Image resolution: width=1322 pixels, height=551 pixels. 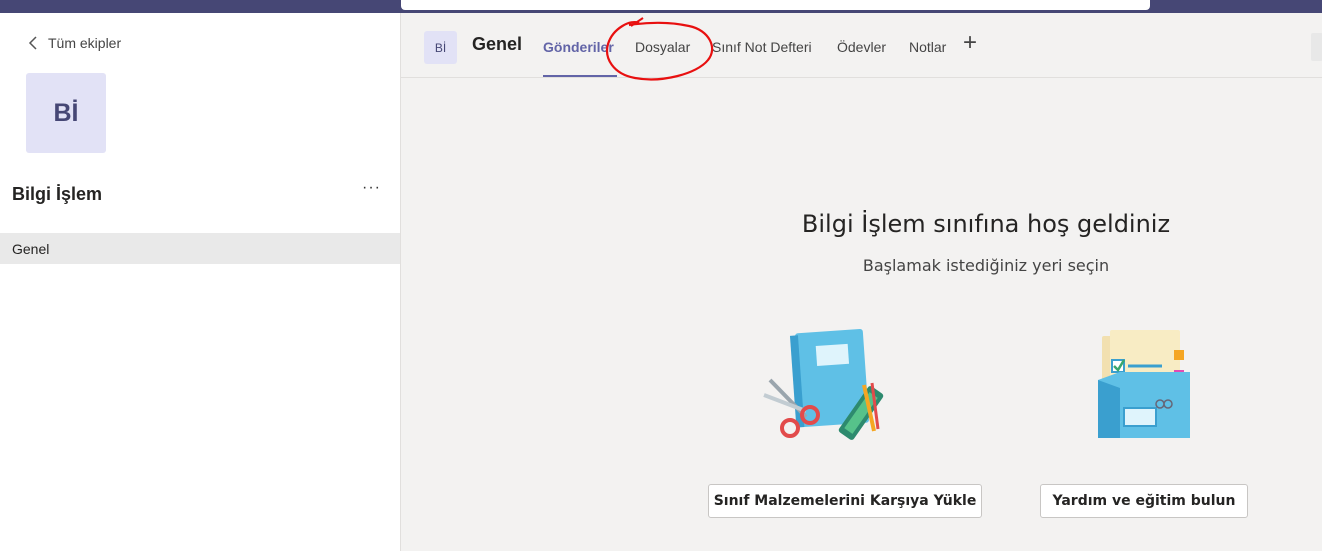 I want to click on folder-checklist-illustration, so click(x=1144, y=384).